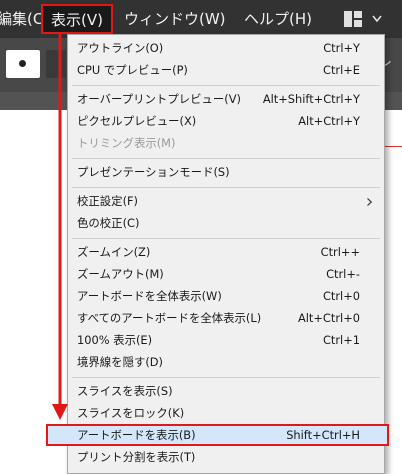 This screenshot has width=402, height=474. What do you see at coordinates (108, 223) in the screenshot?
I see `menu-item-label: 色の校正(C)` at bounding box center [108, 223].